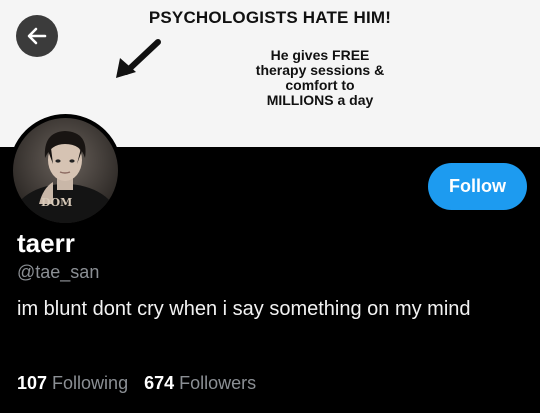 The height and width of the screenshot is (413, 540). What do you see at coordinates (136, 383) in the screenshot?
I see `profile-stats: 107 Following 674 Followers` at bounding box center [136, 383].